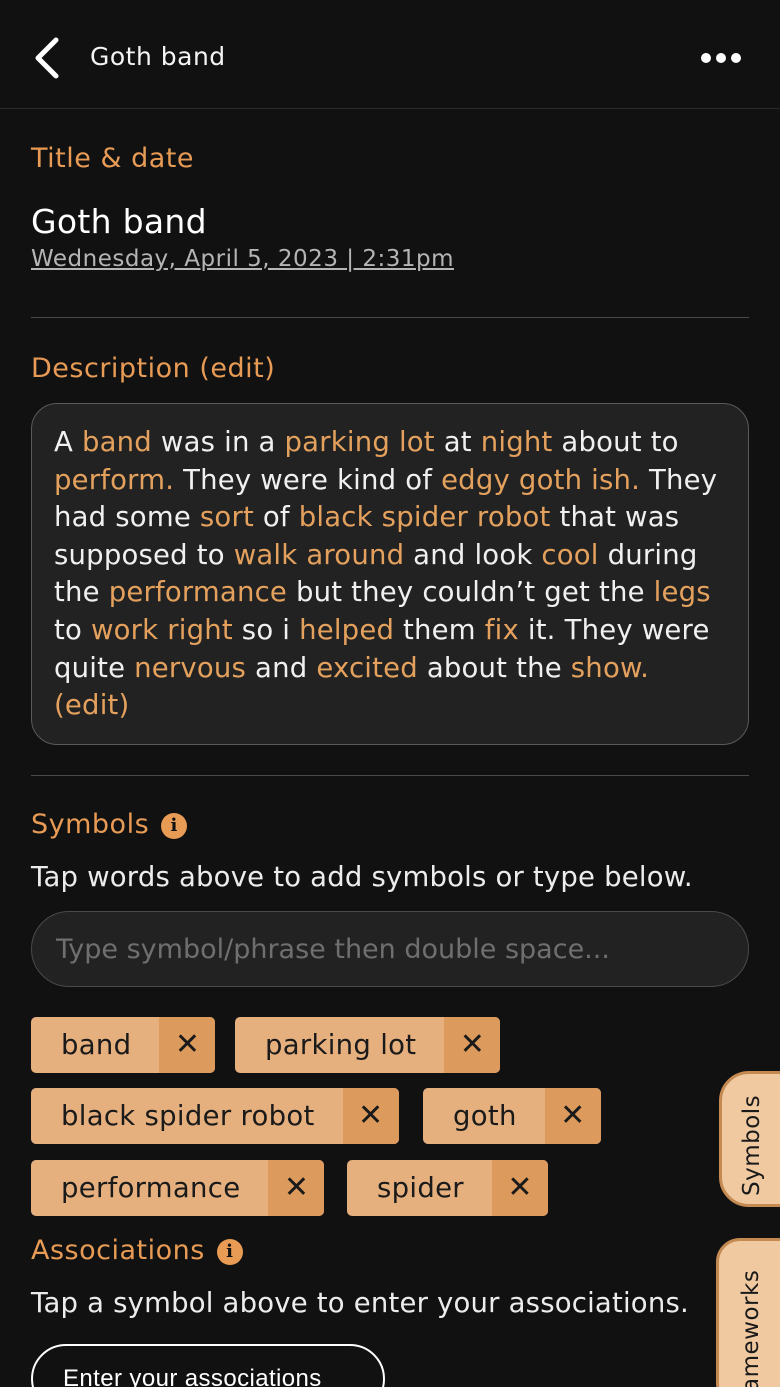 The height and width of the screenshot is (1387, 780). I want to click on chip-label: band, so click(95, 1045).